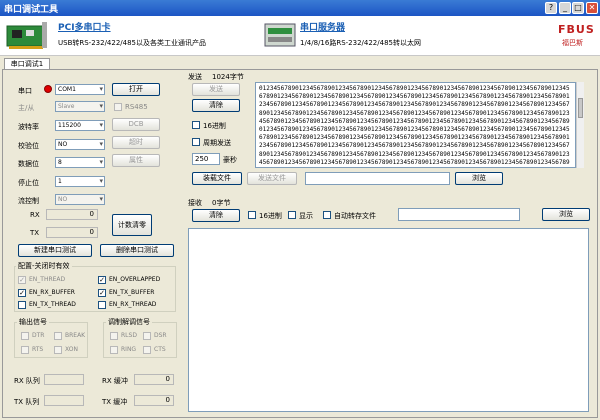 This screenshot has height=420, width=600. Describe the element at coordinates (33, 322) in the screenshot. I see `output-signals-title: 输出信号` at that location.